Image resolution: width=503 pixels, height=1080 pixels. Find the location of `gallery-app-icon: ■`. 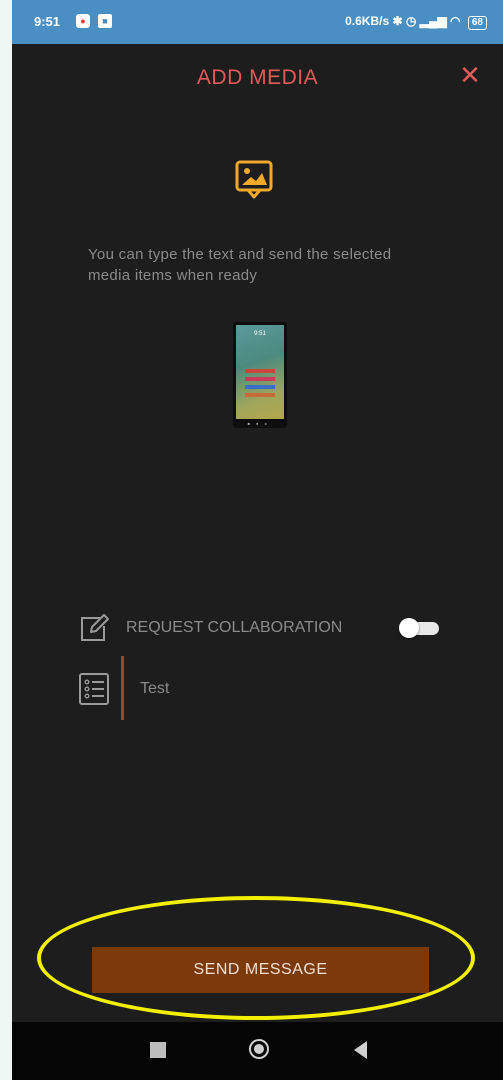

gallery-app-icon: ■ is located at coordinates (105, 21).